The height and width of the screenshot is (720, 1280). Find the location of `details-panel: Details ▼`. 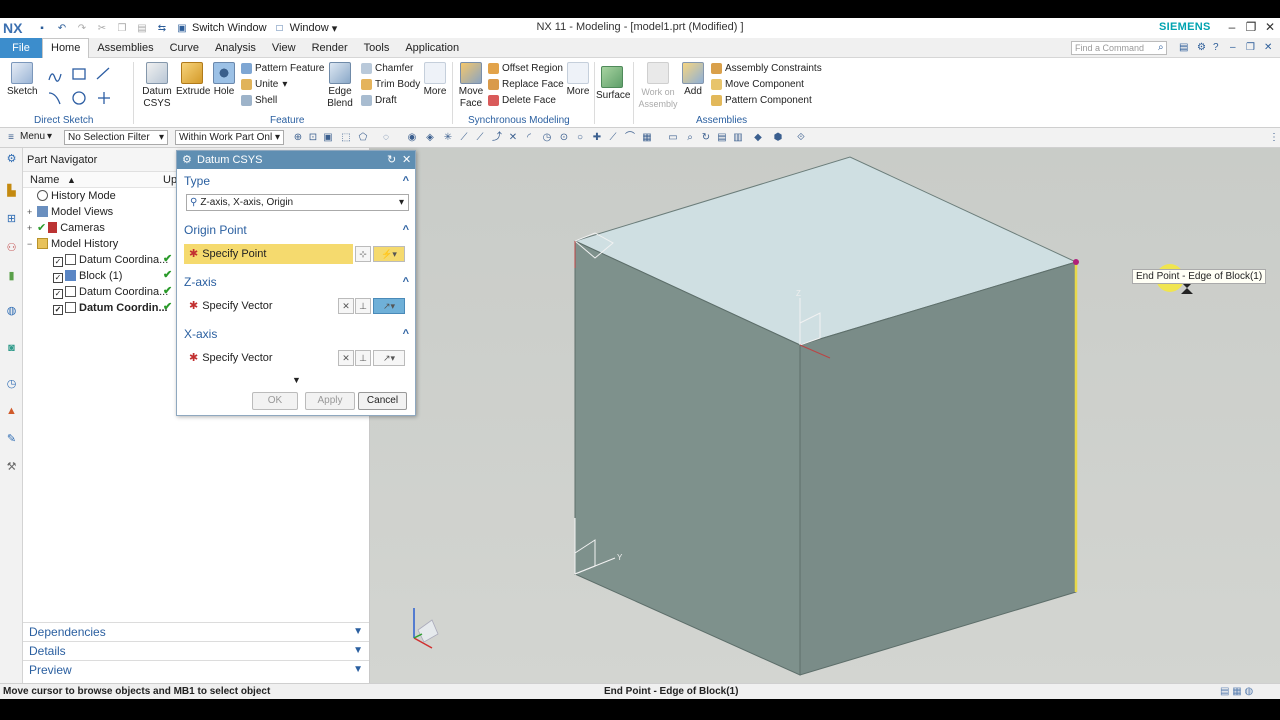

details-panel: Details ▼ is located at coordinates (196, 650).